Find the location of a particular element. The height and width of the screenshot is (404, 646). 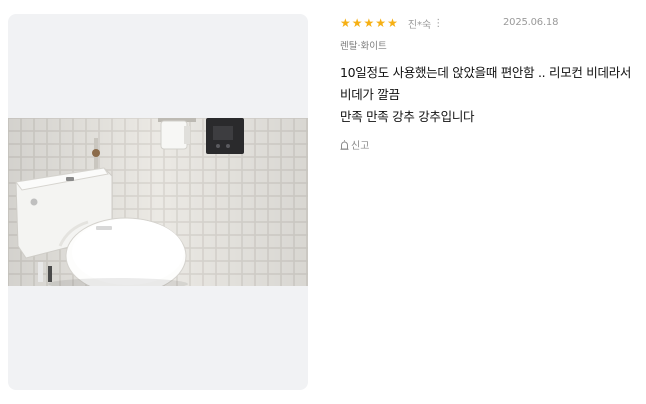

review-text-line: 만족 만족 강추 강추입니다 is located at coordinates (407, 116).